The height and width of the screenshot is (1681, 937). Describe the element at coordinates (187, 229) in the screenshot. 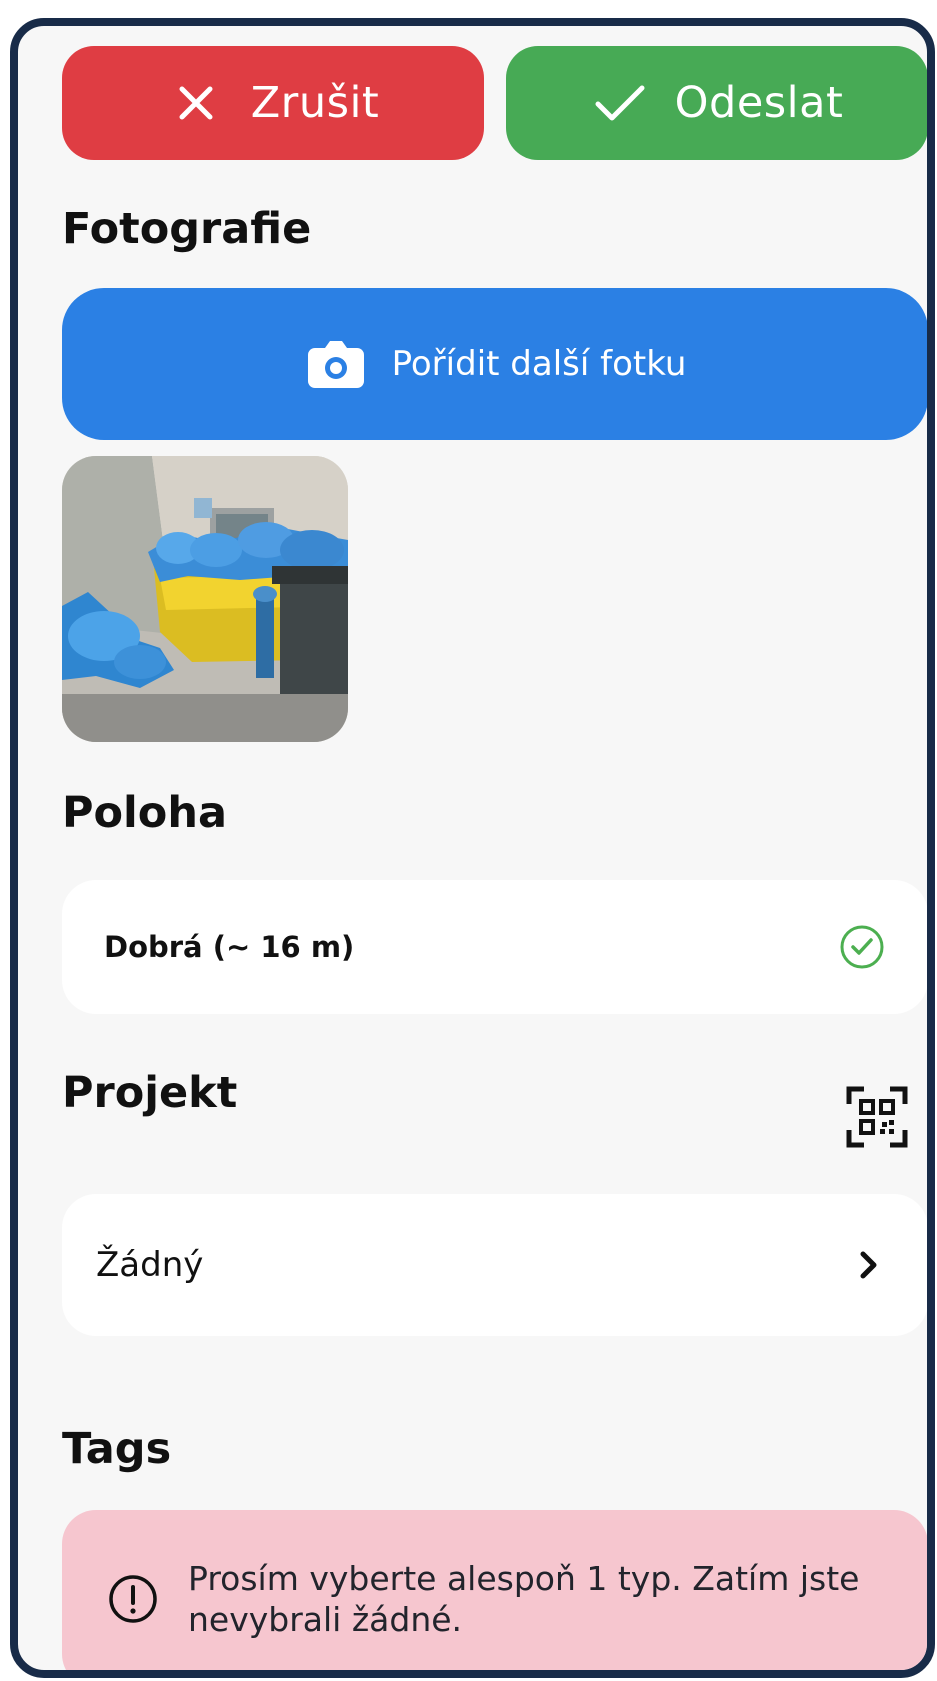

I see `photos-section-title: Fotografie` at that location.